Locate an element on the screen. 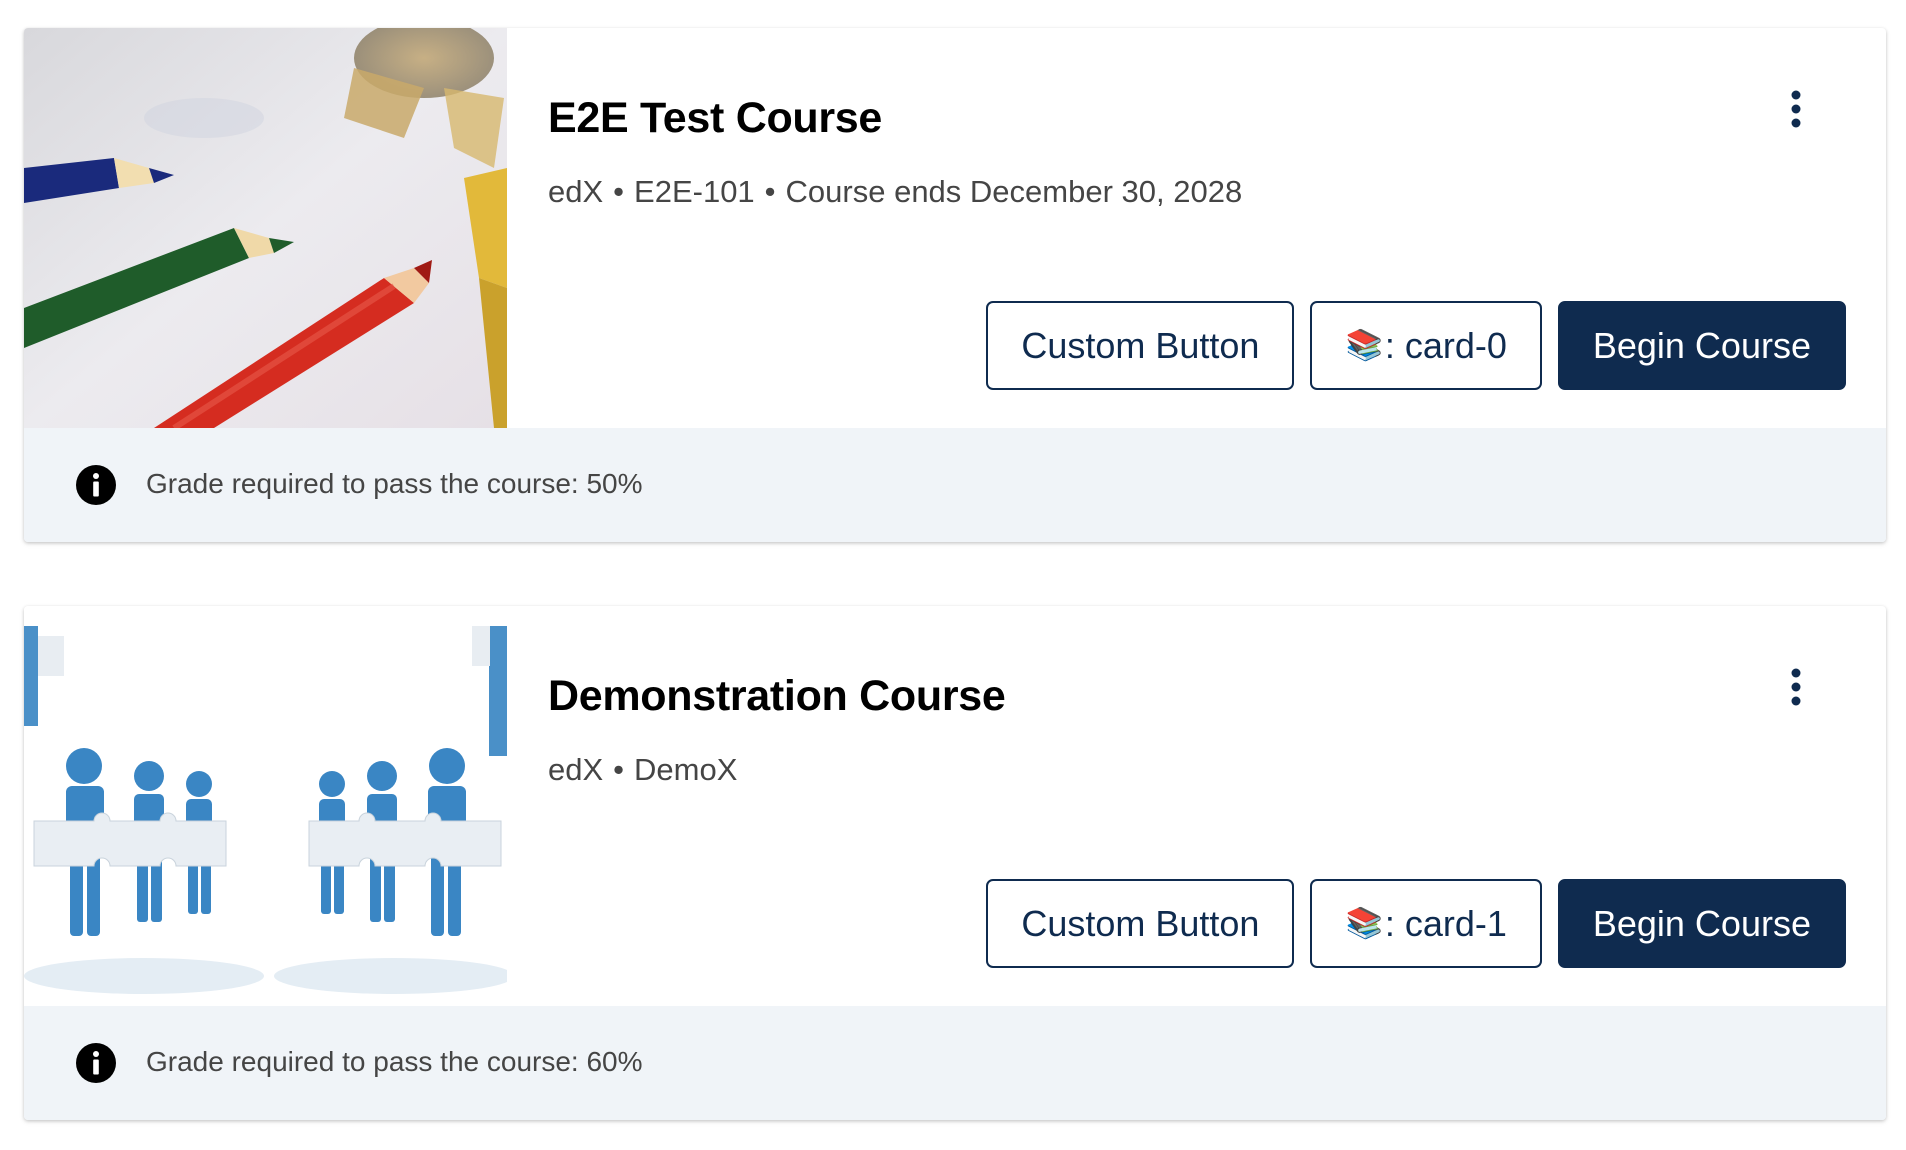 The image size is (1906, 1150). card-id-label: : card-1 is located at coordinates (1445, 923).